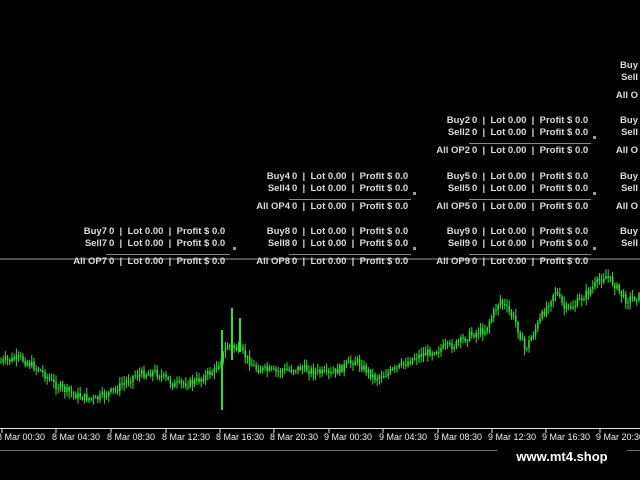 The width and height of the screenshot is (640, 480). What do you see at coordinates (458, 437) in the screenshot?
I see `time-axis-label: 9 Mar 08:30` at bounding box center [458, 437].